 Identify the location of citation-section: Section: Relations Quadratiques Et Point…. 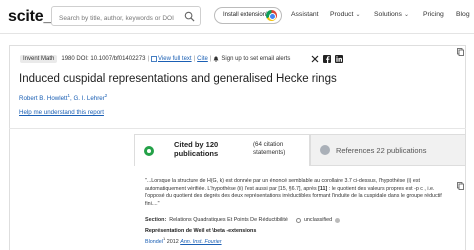
(243, 220).